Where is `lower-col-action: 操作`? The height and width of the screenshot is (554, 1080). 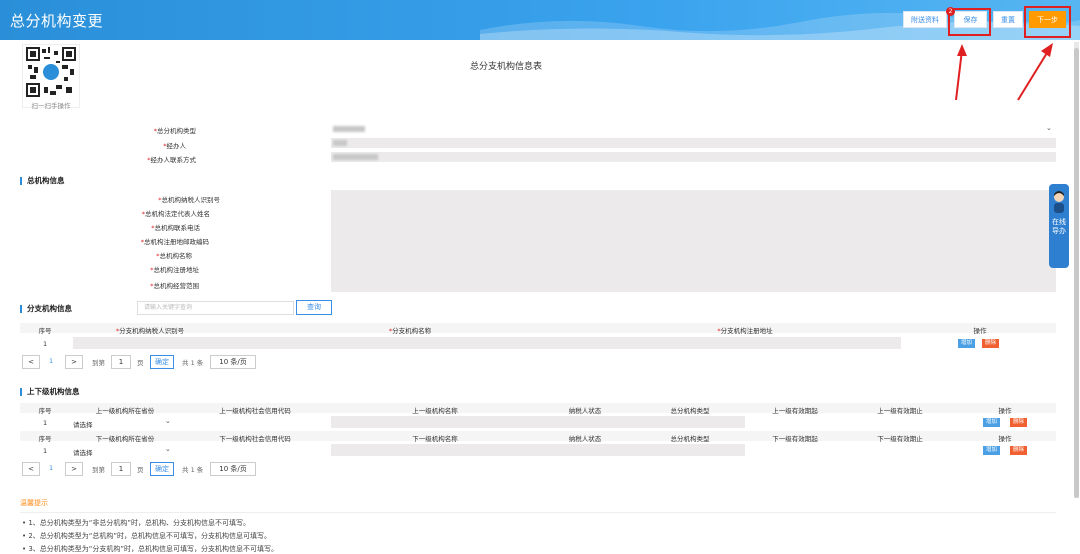
lower-col-action: 操作 is located at coordinates (1005, 439).